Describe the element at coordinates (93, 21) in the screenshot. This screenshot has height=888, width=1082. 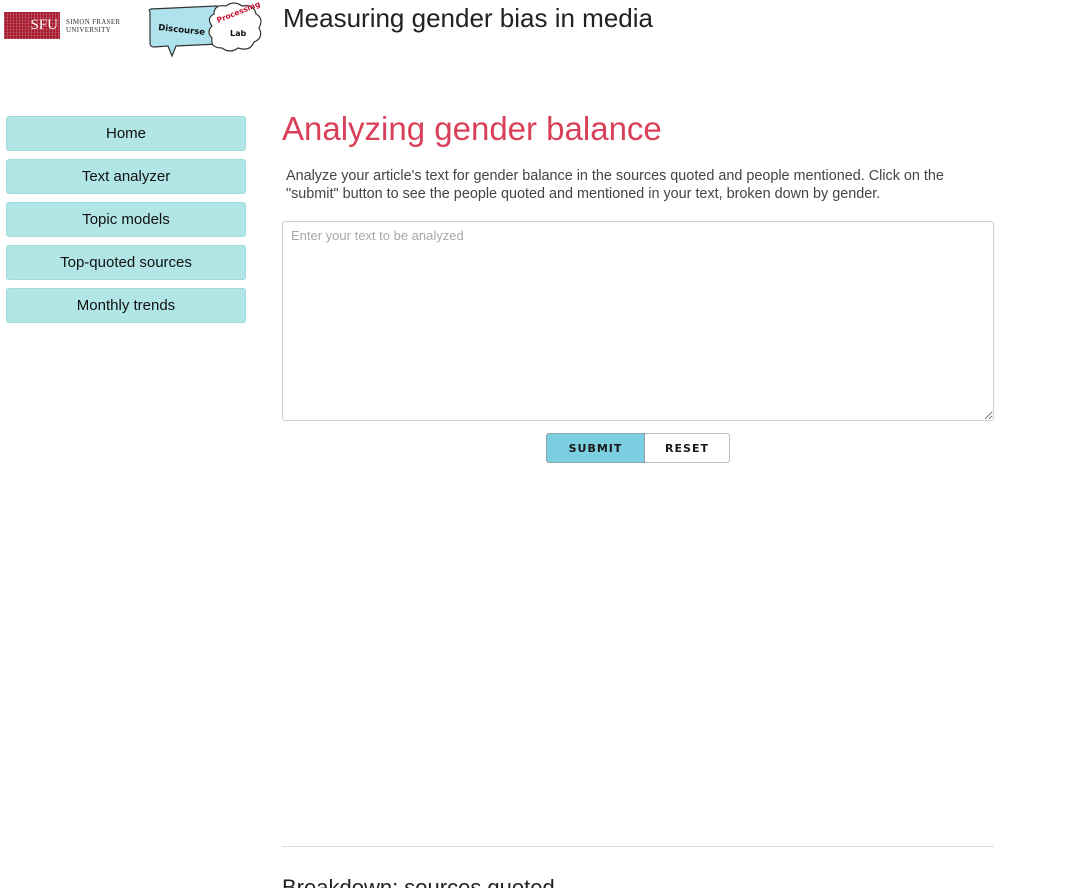
I see `sfu-logo-name-line1: SIMON FRASER` at that location.